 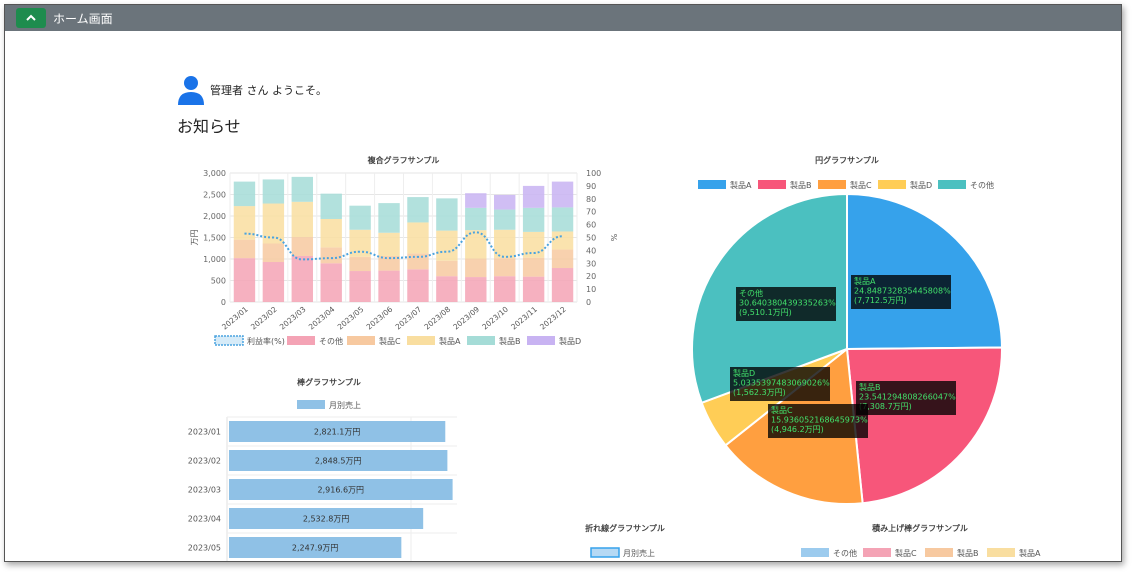 What do you see at coordinates (781, 383) in the screenshot?
I see `pie-data-label: 5.0335397483069026%` at bounding box center [781, 383].